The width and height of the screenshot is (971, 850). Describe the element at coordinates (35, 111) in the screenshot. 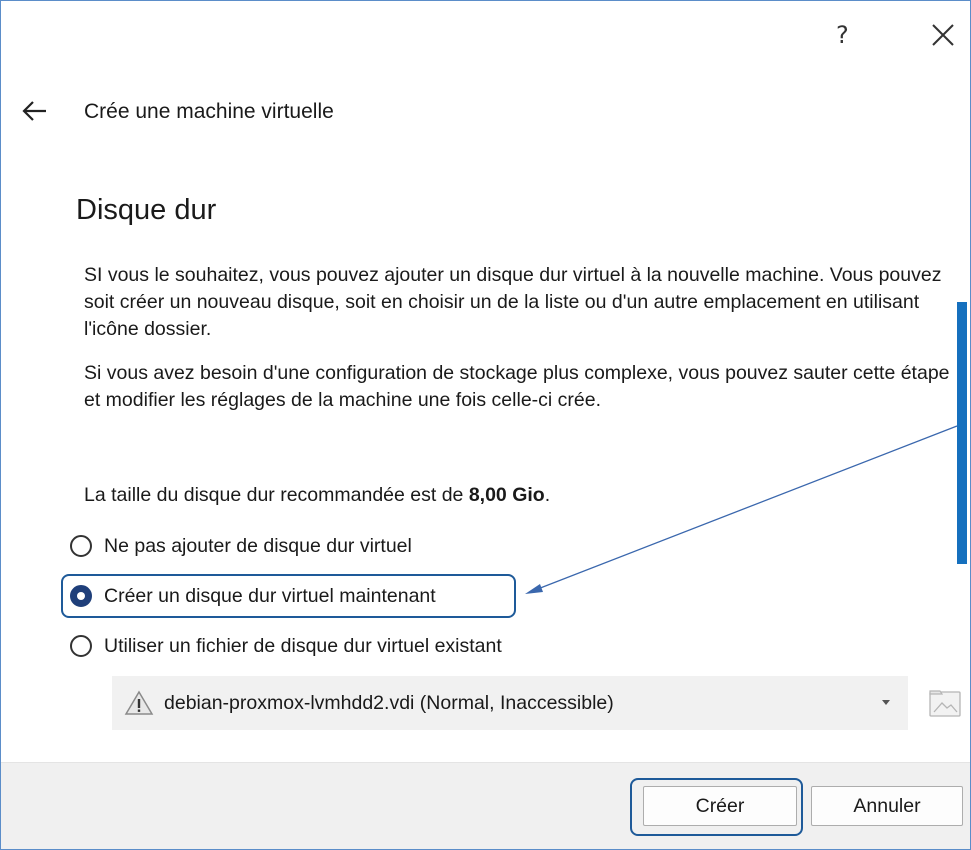

I see `back-arrow-icon` at that location.